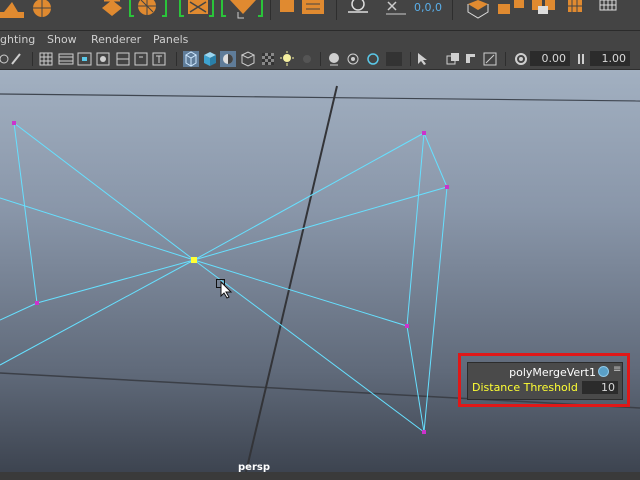  Describe the element at coordinates (194, 260) in the screenshot. I see `merged-vertex` at that location.